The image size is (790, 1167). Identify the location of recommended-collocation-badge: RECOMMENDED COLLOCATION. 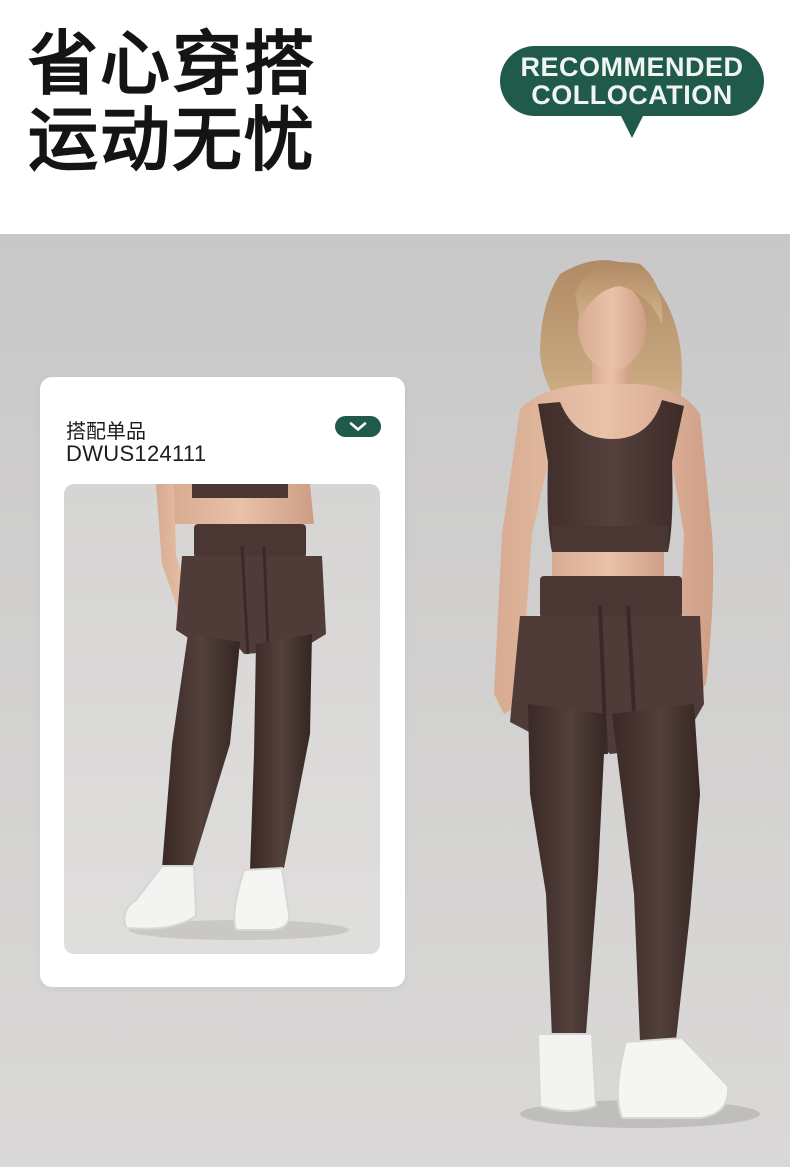
(632, 81).